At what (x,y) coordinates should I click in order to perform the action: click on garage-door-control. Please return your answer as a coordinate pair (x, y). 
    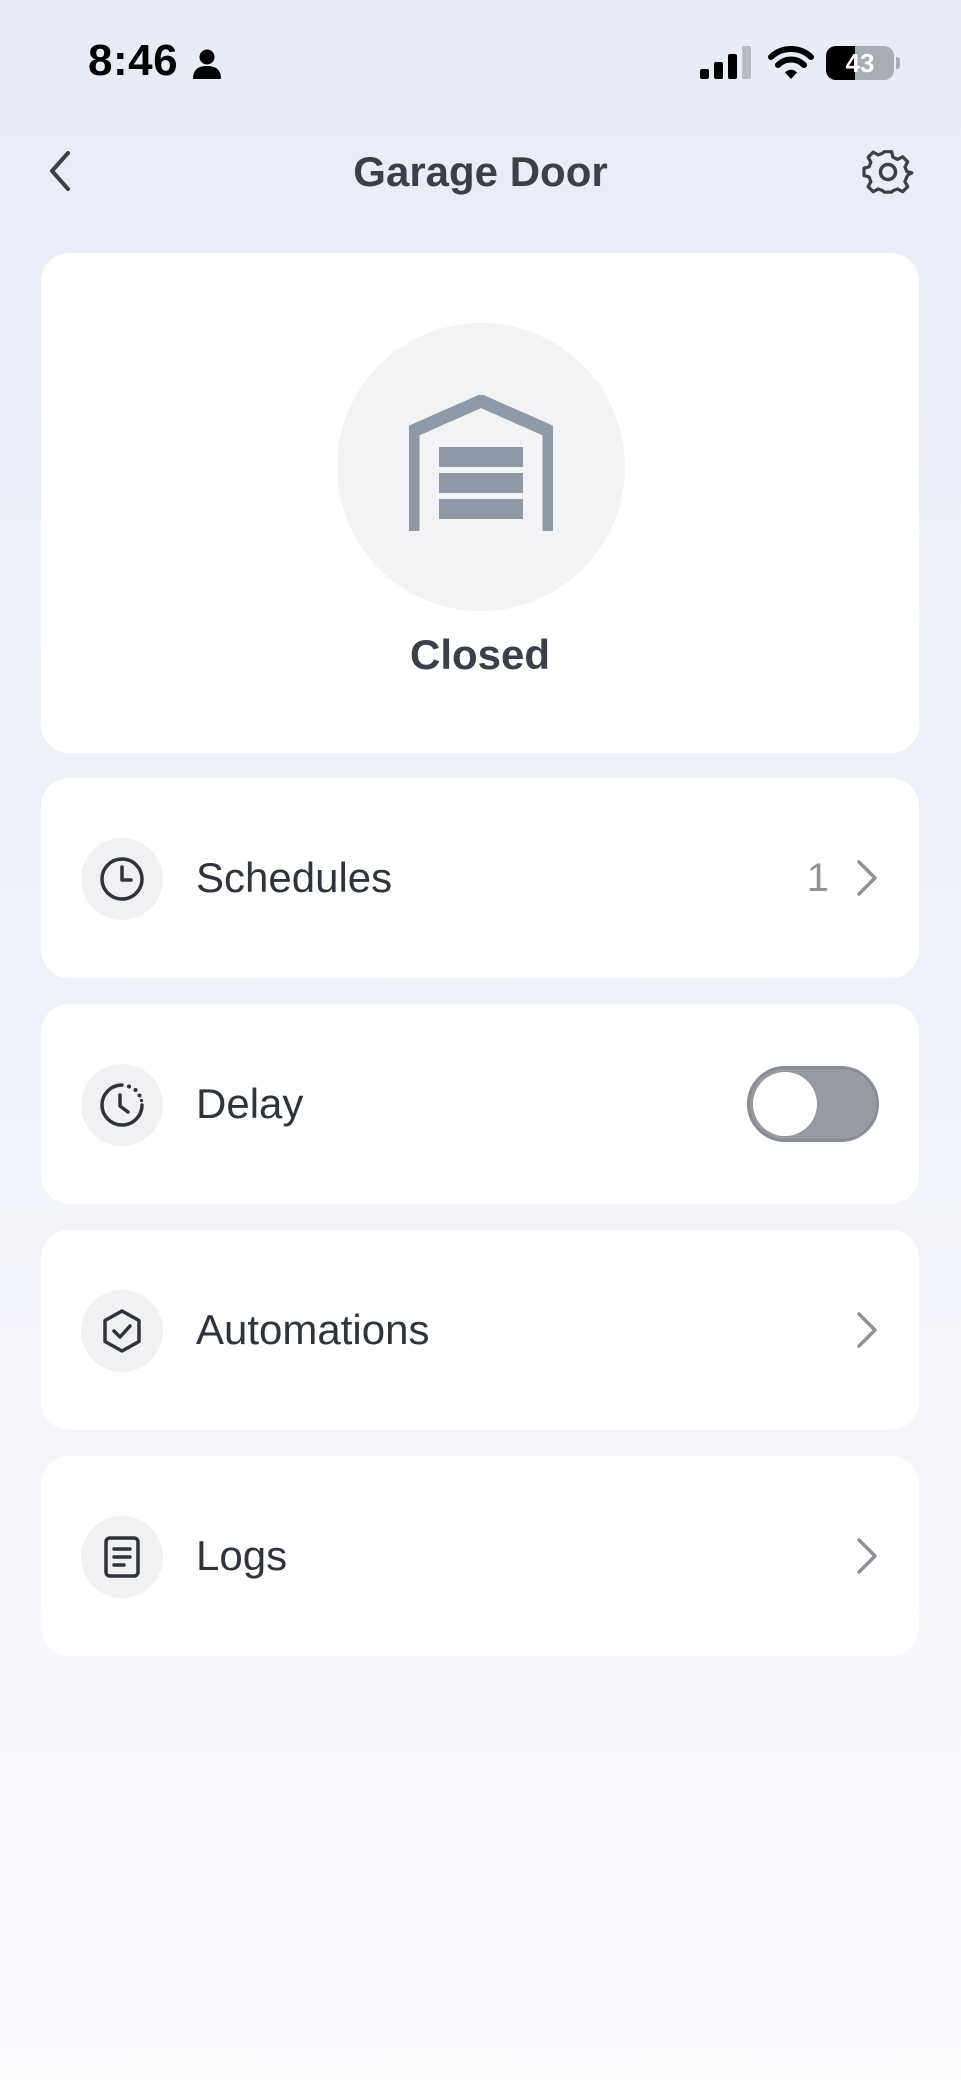
    Looking at the image, I should click on (481, 467).